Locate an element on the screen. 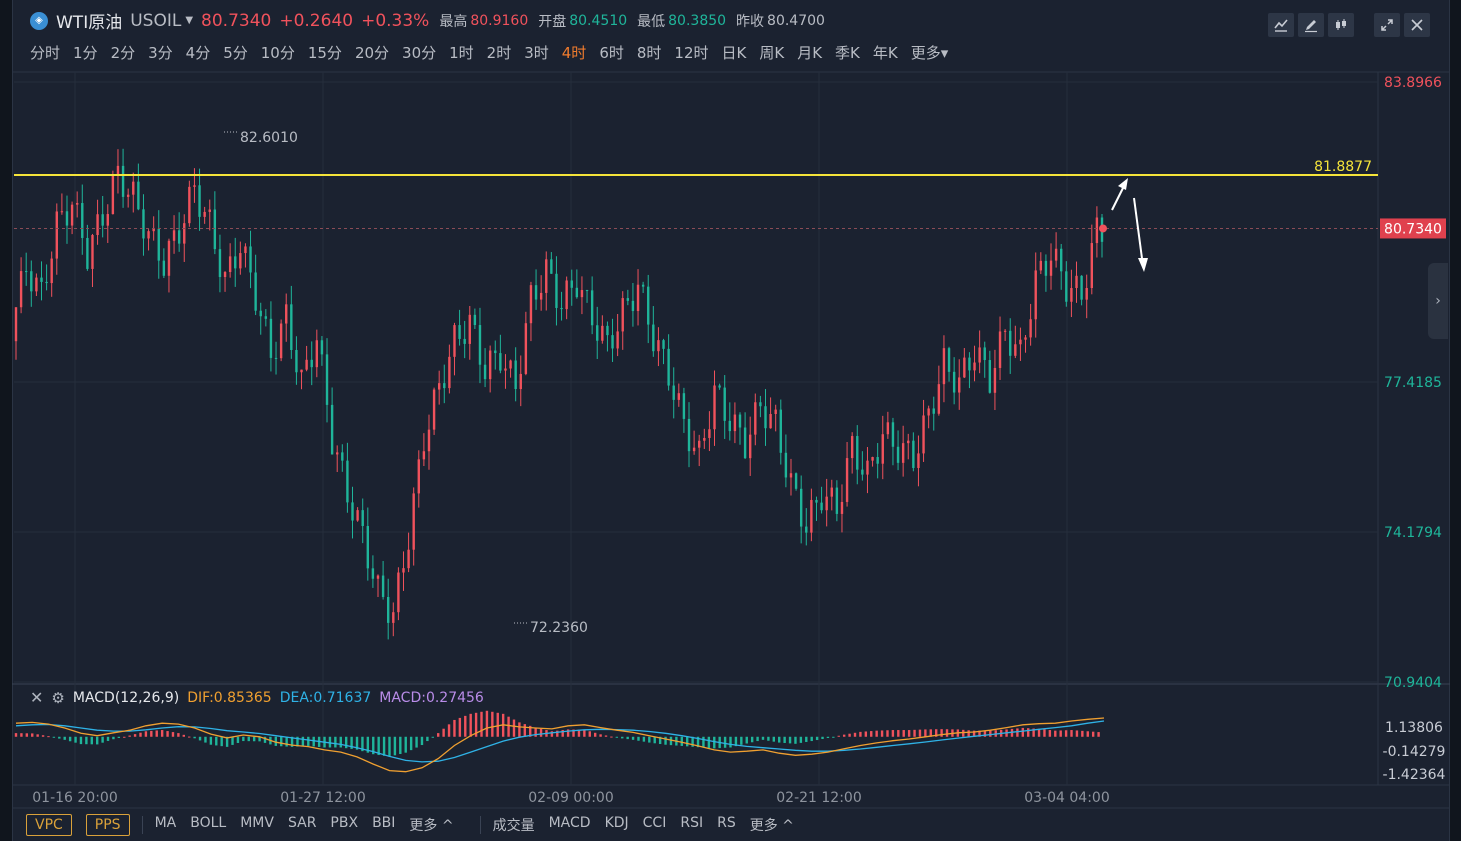 The height and width of the screenshot is (841, 1461). indicator-link: RS is located at coordinates (726, 825).